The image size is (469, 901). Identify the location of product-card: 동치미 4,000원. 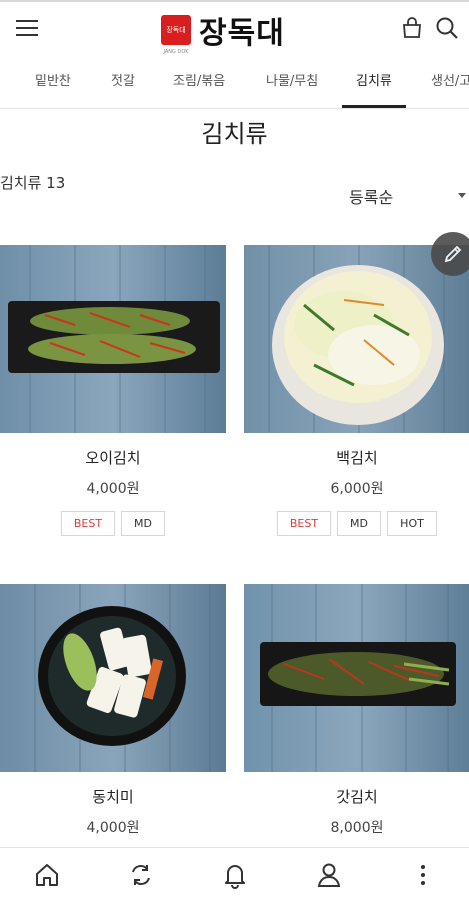
(113, 710).